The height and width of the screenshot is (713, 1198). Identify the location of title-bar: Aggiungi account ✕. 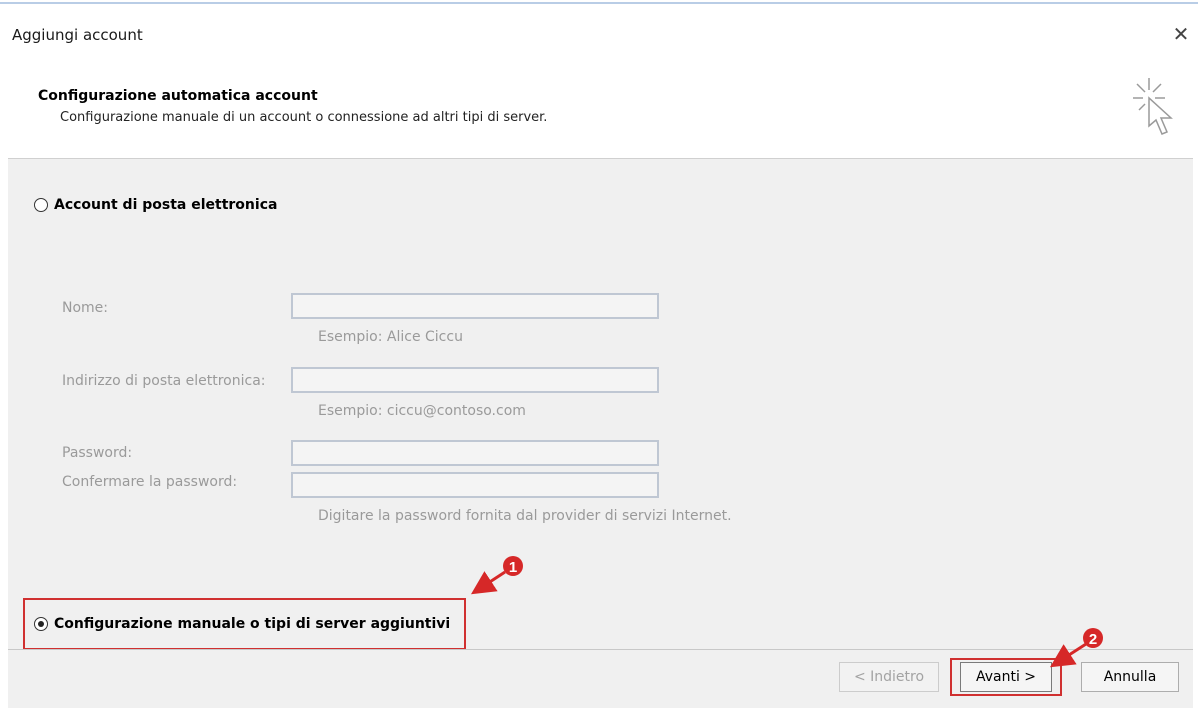
(600, 34).